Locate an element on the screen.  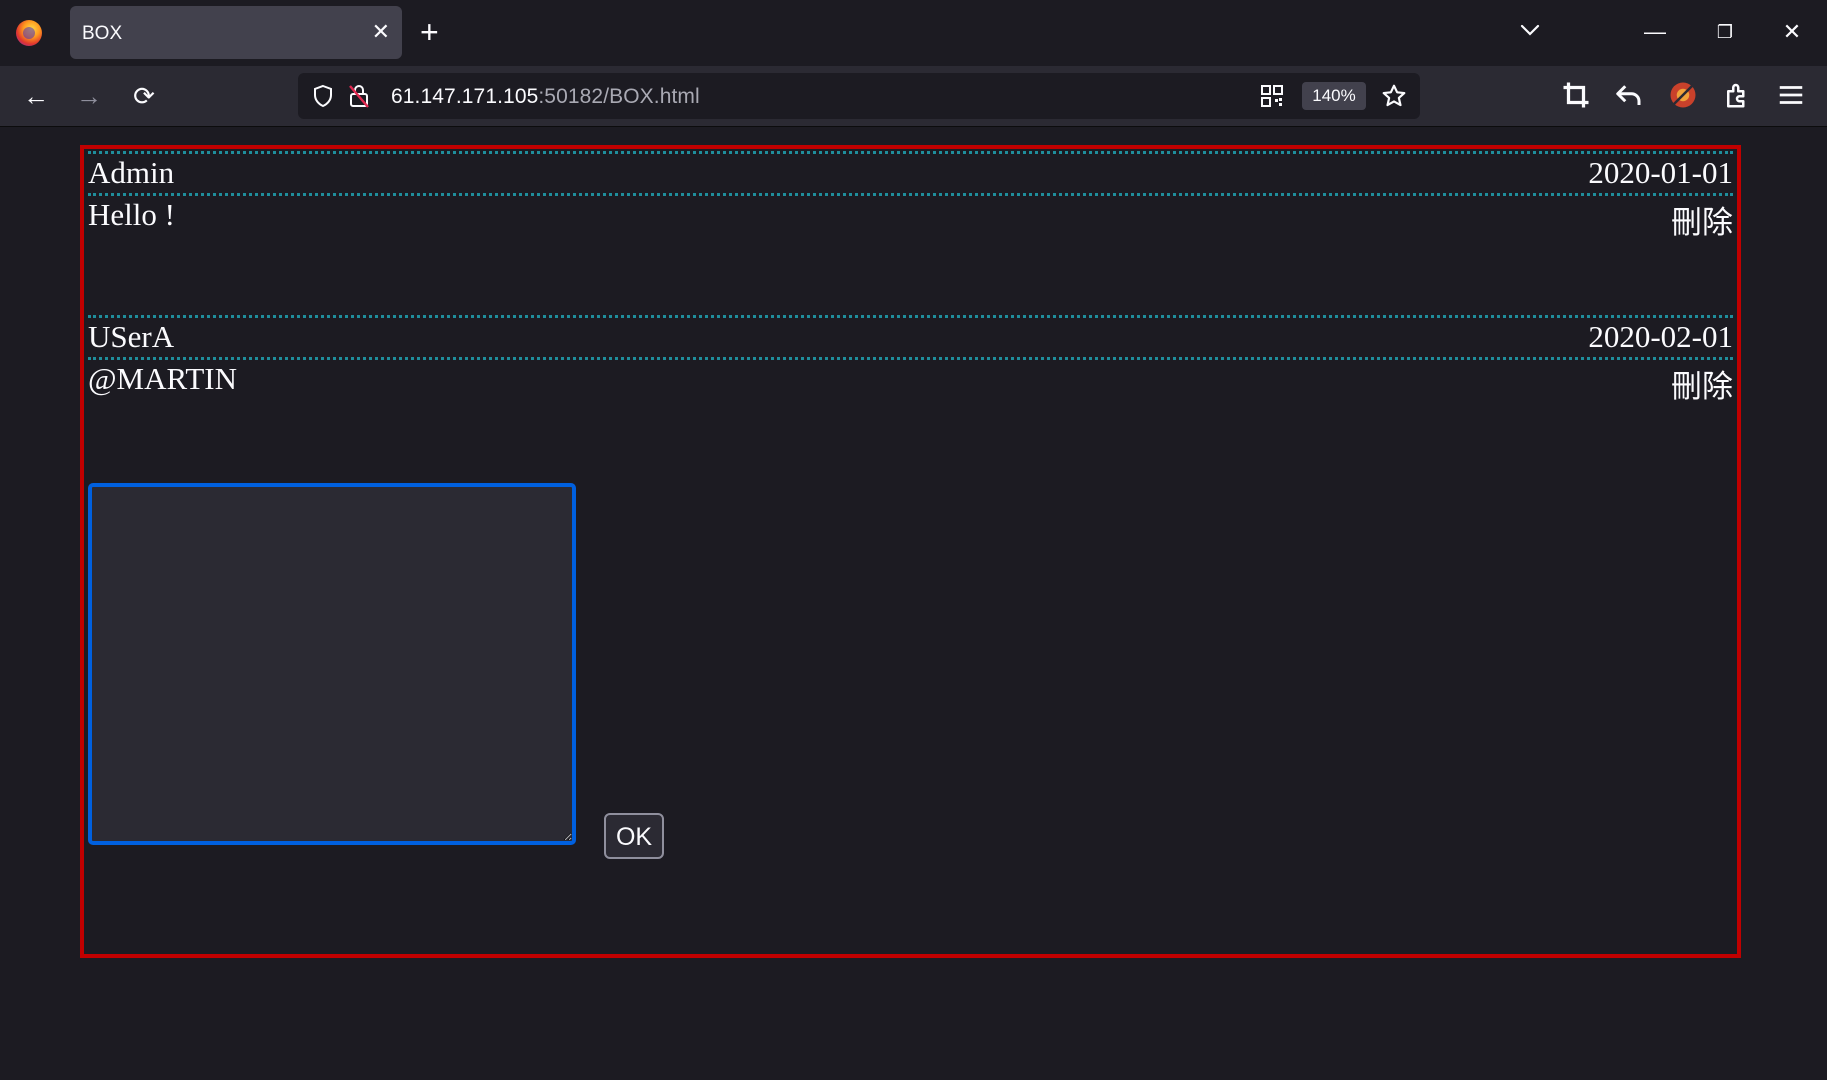
navigation-toolbar: ← → ⟳ 61.147.171.105:50182/BOX.html 140% is located at coordinates (913, 96).